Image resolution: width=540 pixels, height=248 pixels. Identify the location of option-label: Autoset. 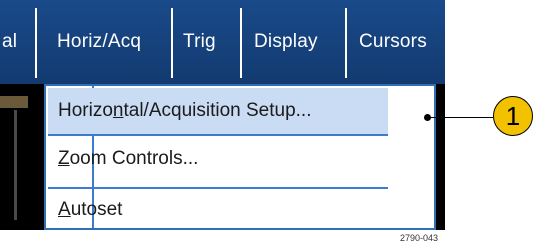
(90, 209).